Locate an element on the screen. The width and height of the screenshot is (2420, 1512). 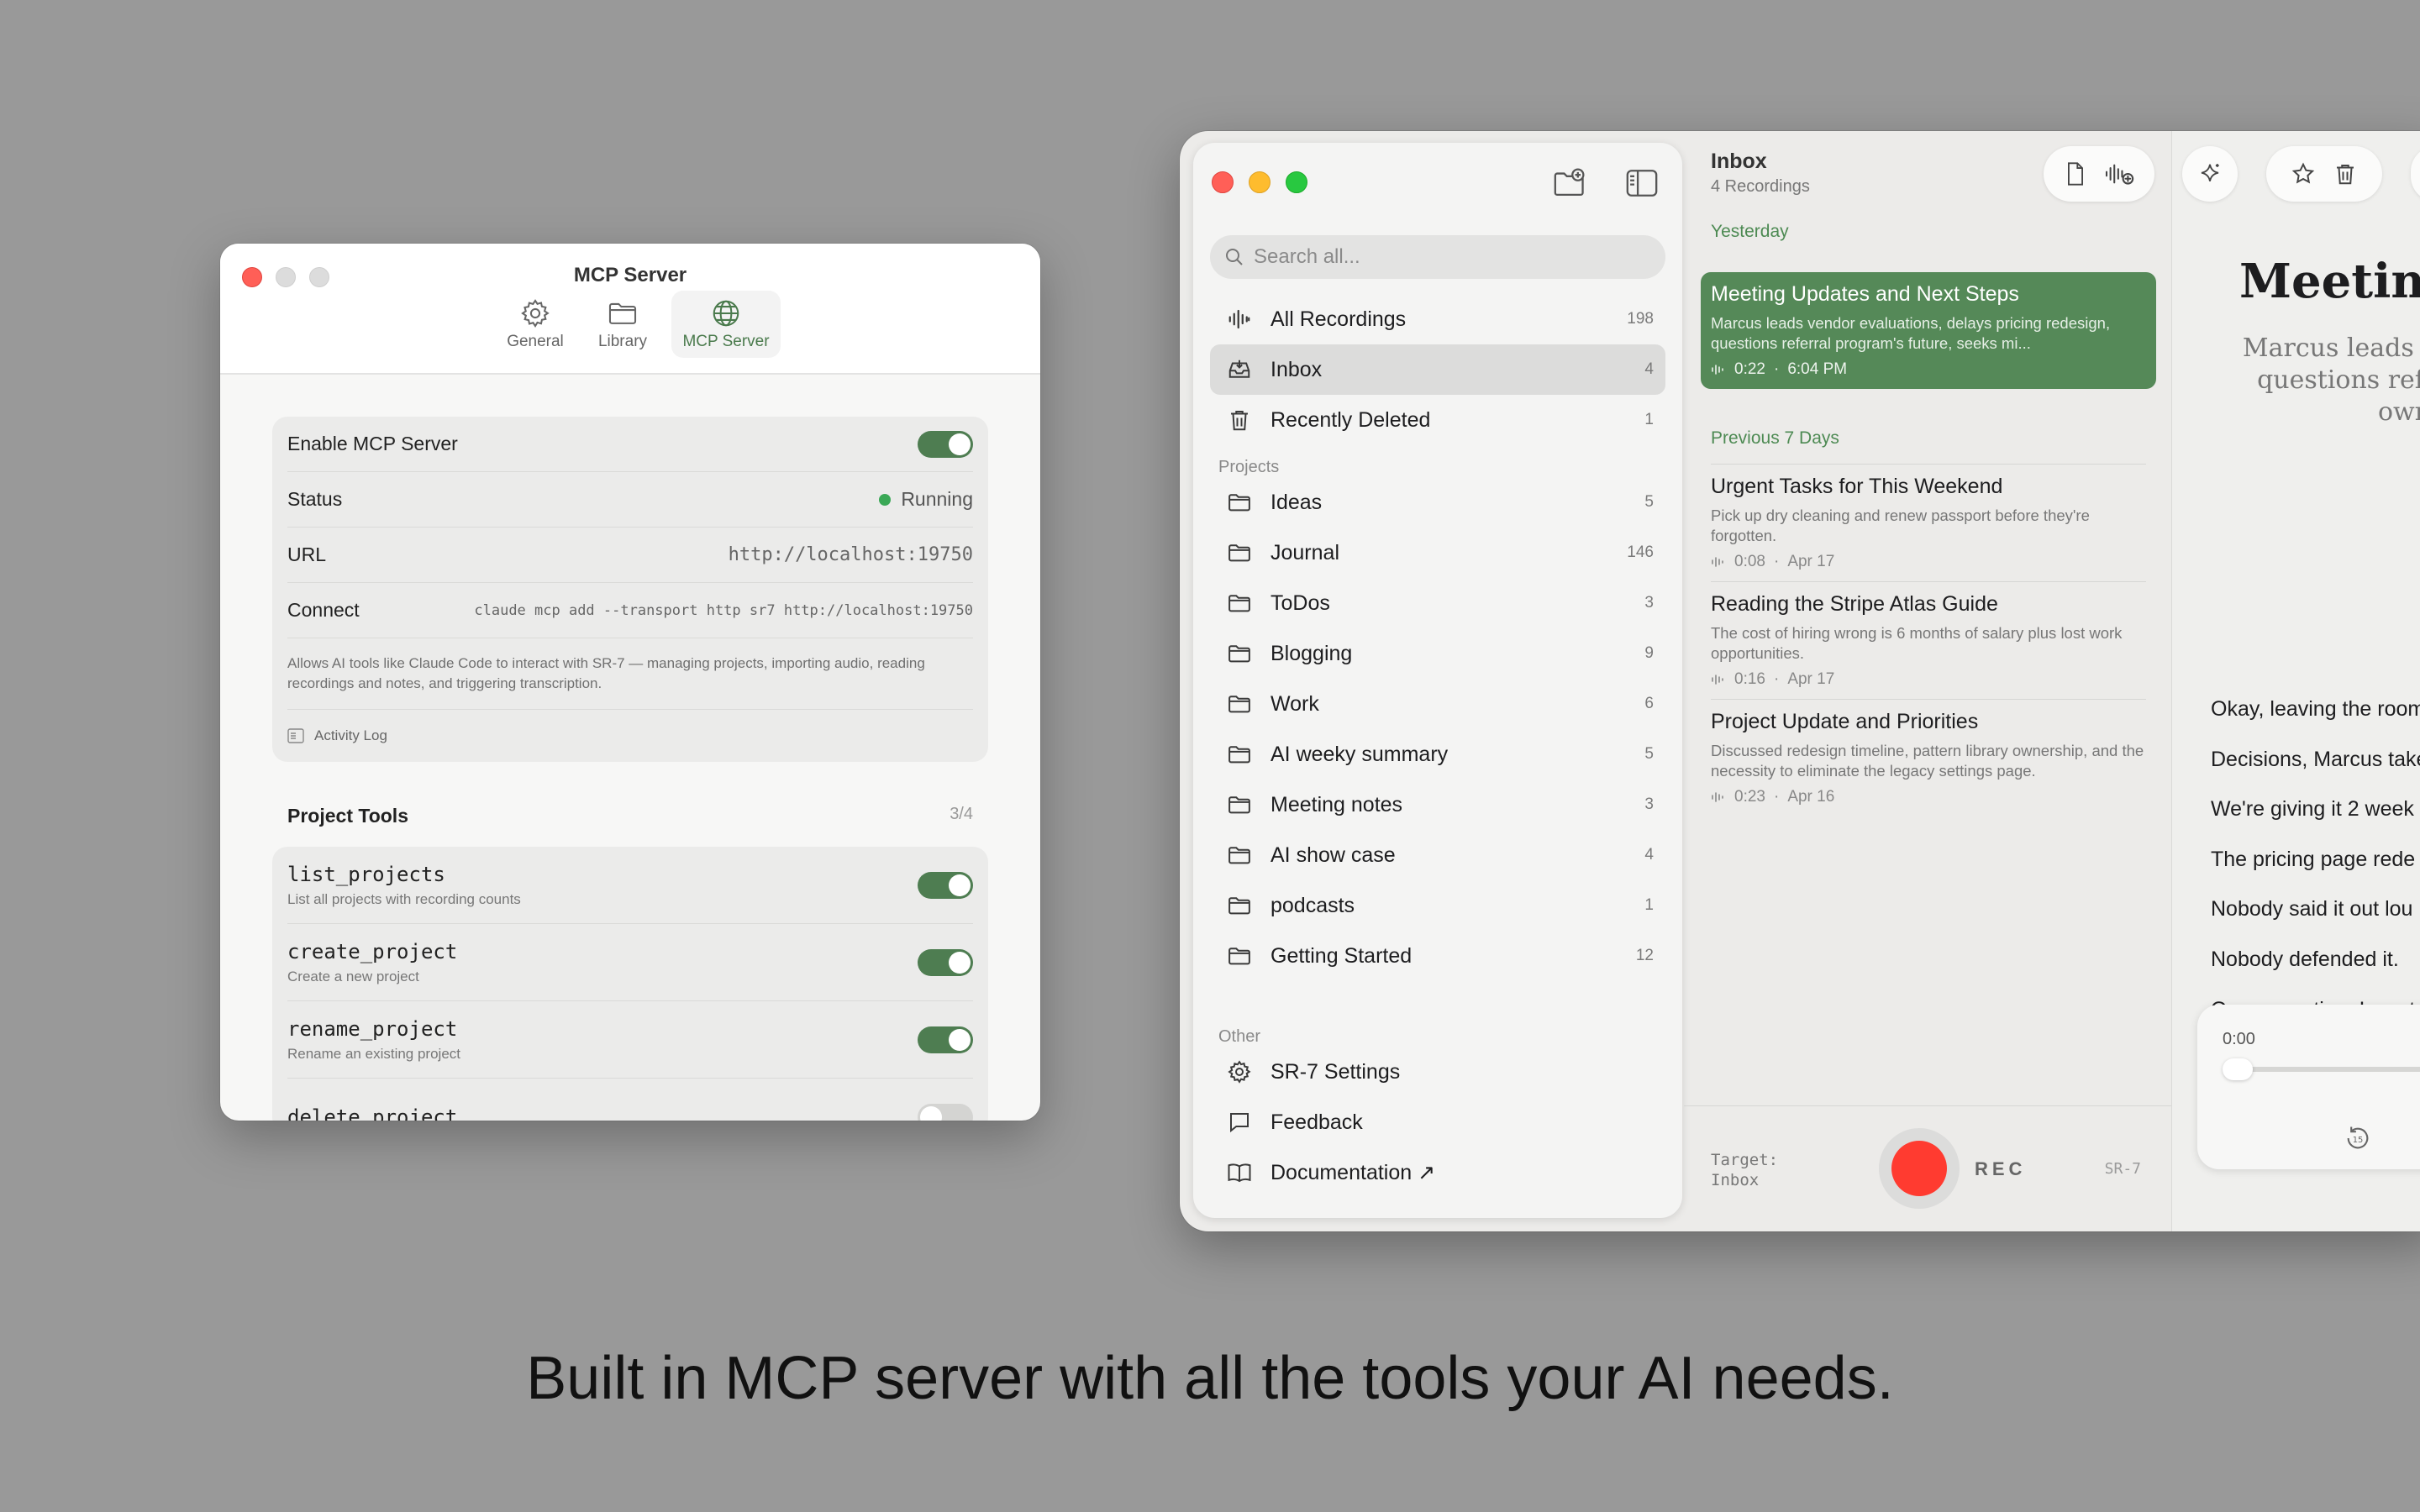
record-button is located at coordinates (1920, 1168).